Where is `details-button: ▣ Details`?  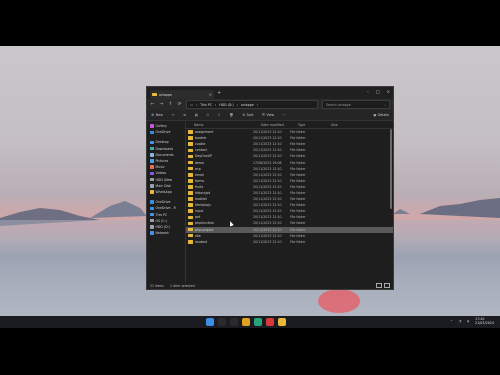 details-button: ▣ Details is located at coordinates (381, 115).